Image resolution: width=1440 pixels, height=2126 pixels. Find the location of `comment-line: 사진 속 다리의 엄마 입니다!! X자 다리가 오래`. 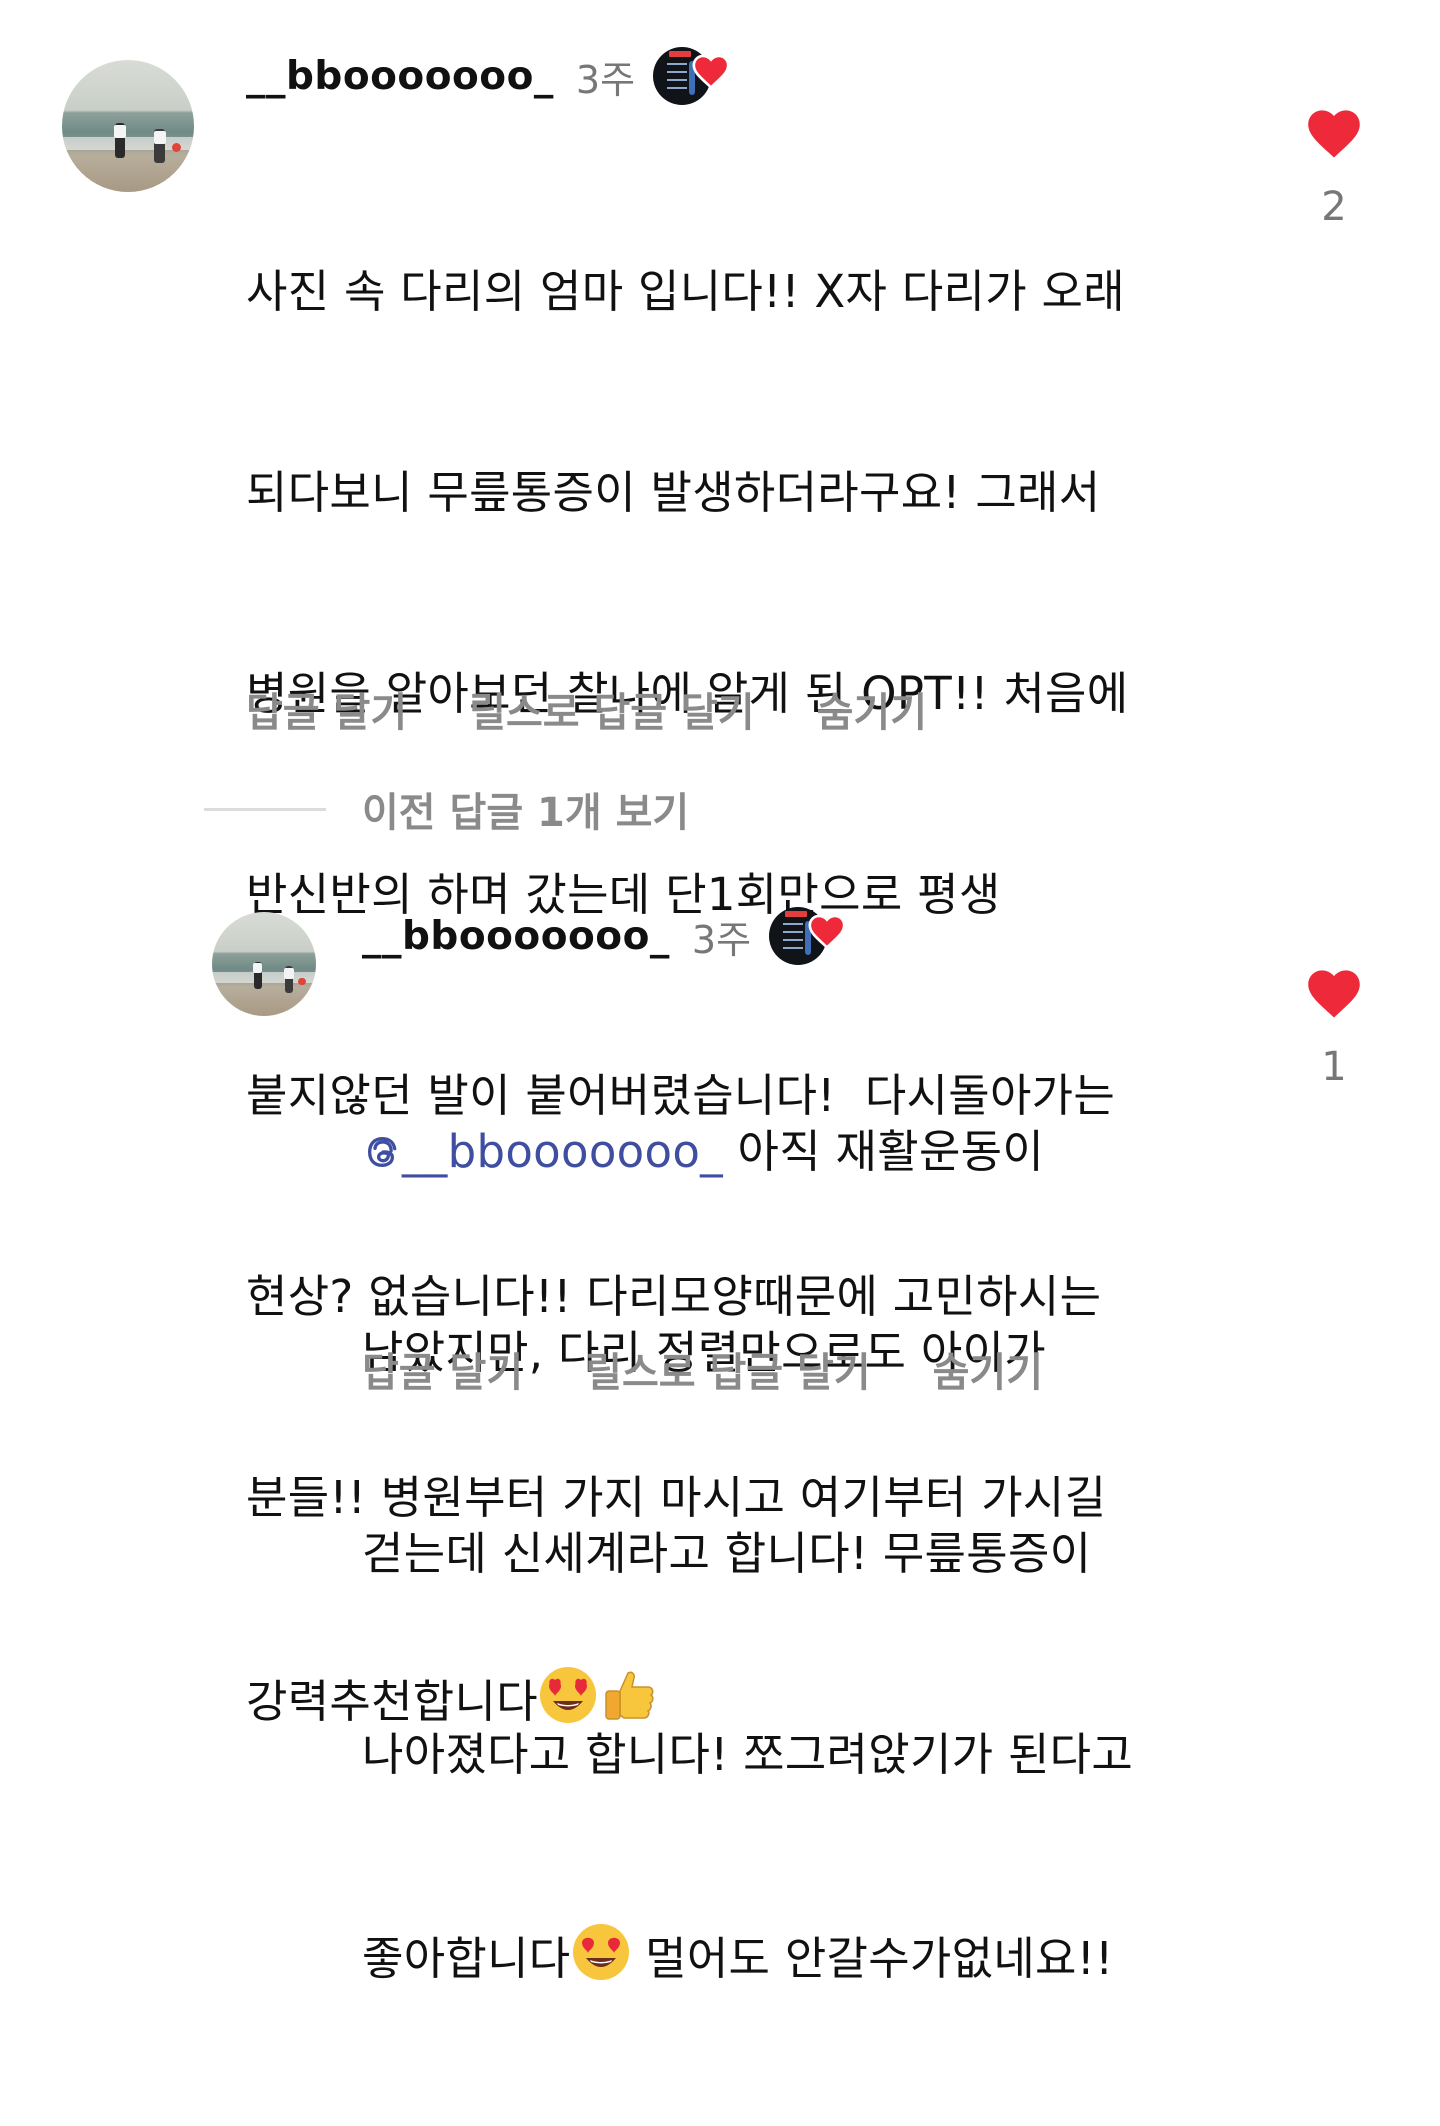

comment-line: 사진 속 다리의 엄마 입니다!! X자 다리가 오래 is located at coordinates (685, 291).